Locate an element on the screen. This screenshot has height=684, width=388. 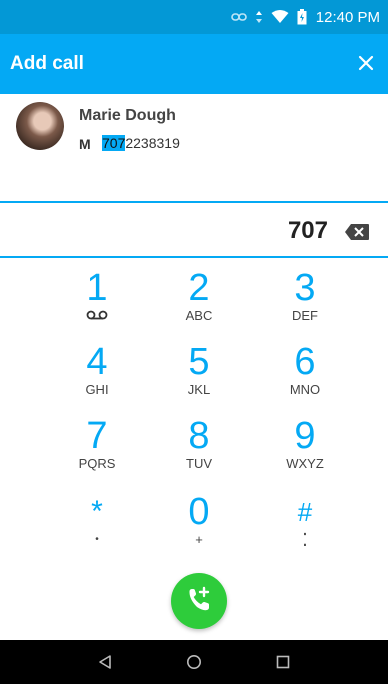
back-icon is located at coordinates (105, 662).